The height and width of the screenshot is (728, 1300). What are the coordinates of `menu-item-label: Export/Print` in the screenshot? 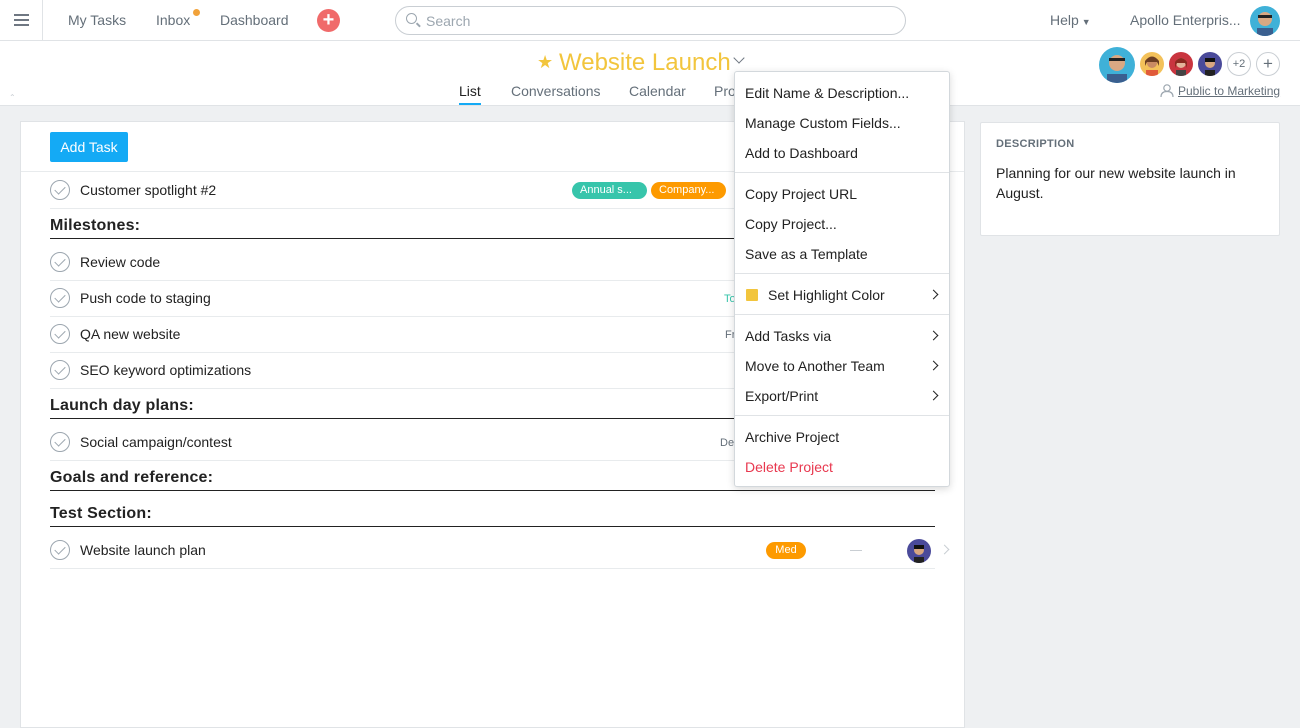 It's located at (782, 396).